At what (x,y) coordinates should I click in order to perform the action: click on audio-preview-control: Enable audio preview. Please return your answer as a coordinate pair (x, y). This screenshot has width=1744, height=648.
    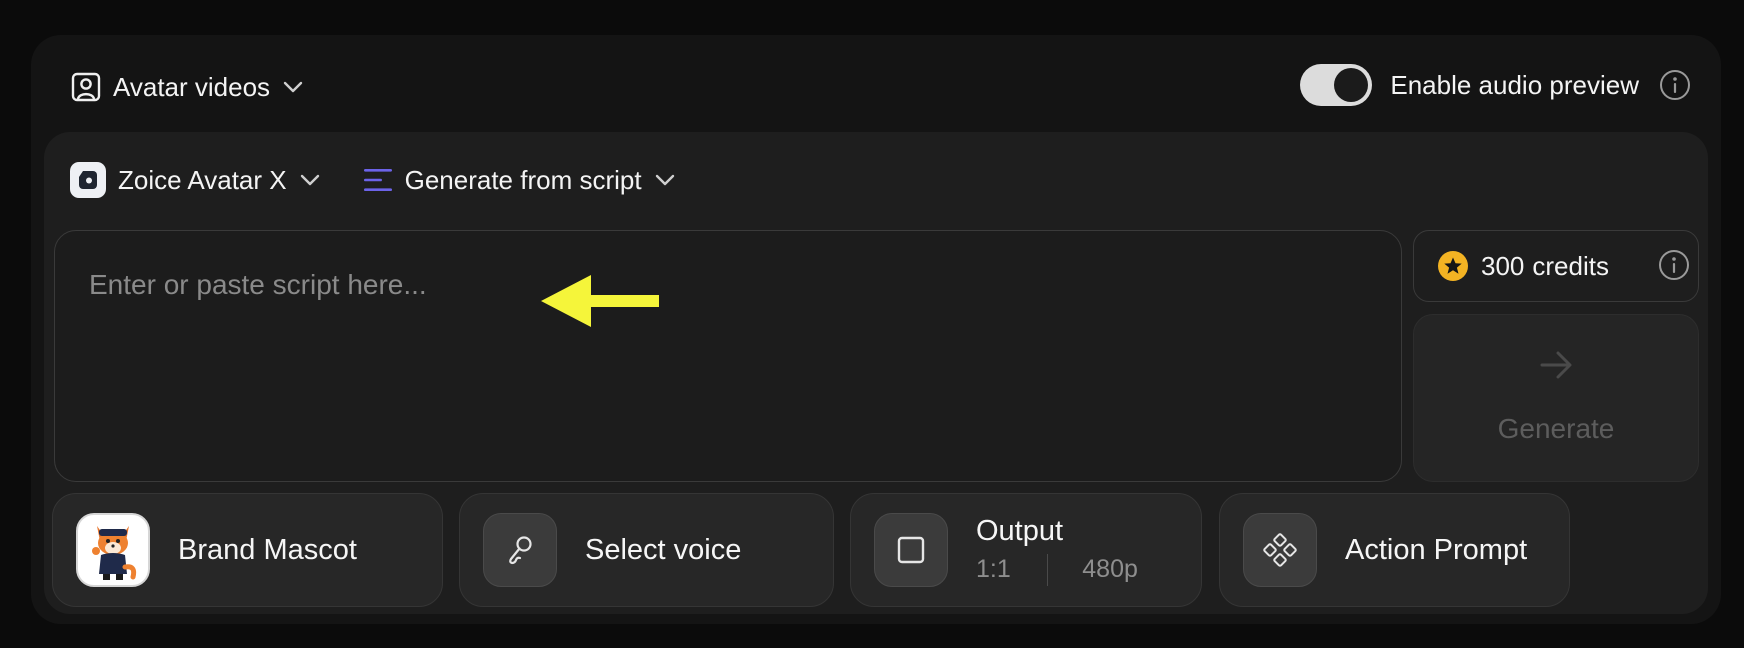
    Looking at the image, I should click on (1495, 85).